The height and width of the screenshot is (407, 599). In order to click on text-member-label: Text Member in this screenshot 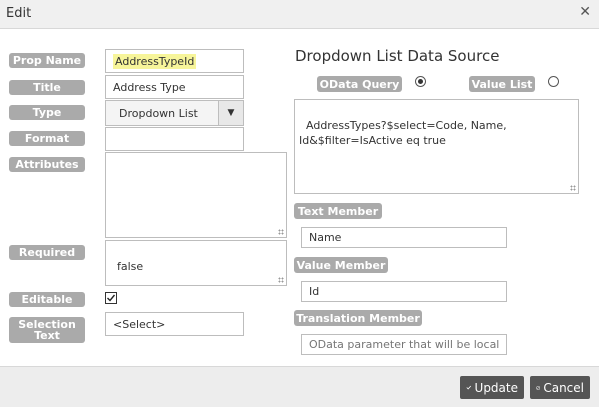, I will do `click(338, 211)`.